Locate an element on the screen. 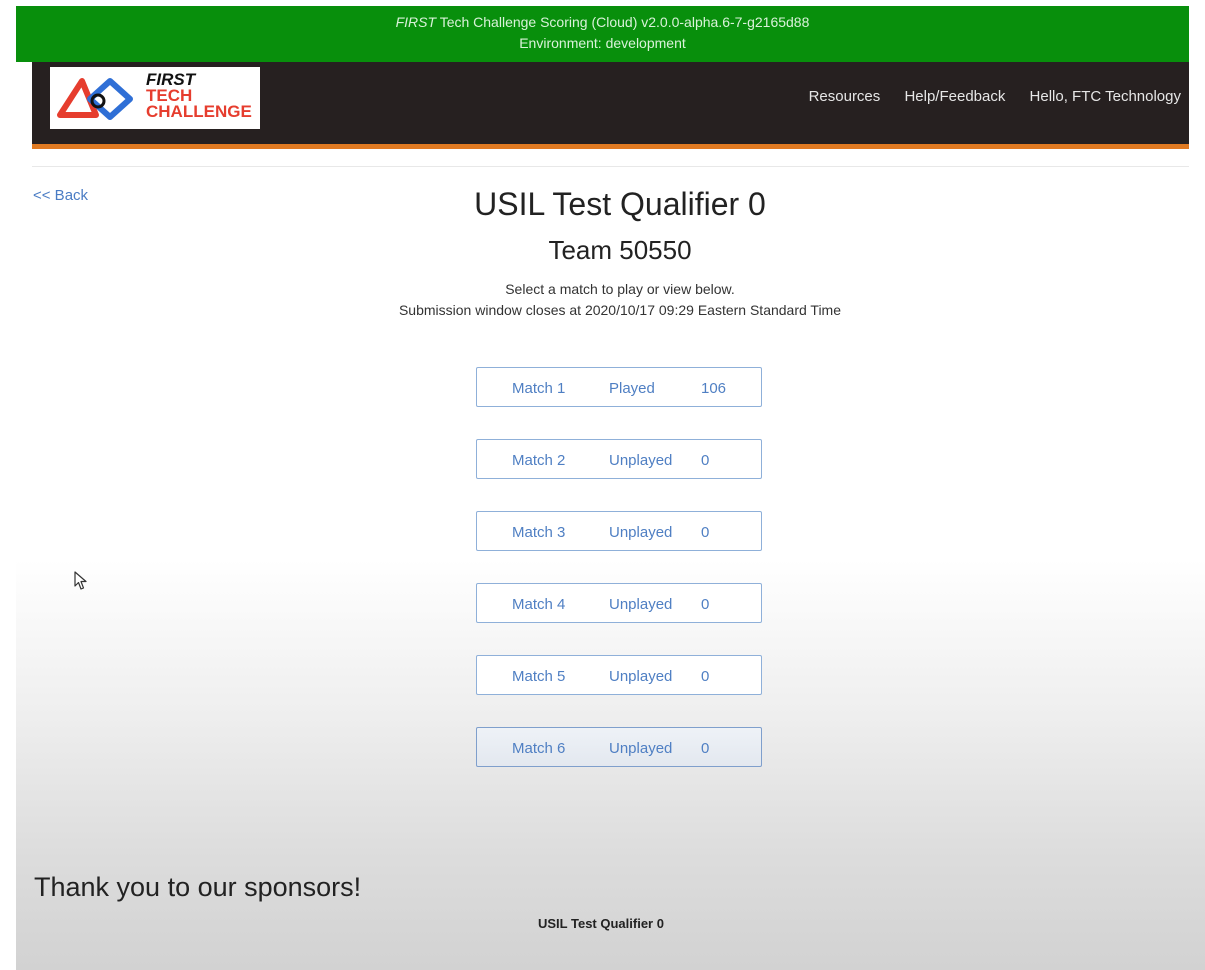 The width and height of the screenshot is (1205, 970). environment-label: Environment: development is located at coordinates (602, 43).